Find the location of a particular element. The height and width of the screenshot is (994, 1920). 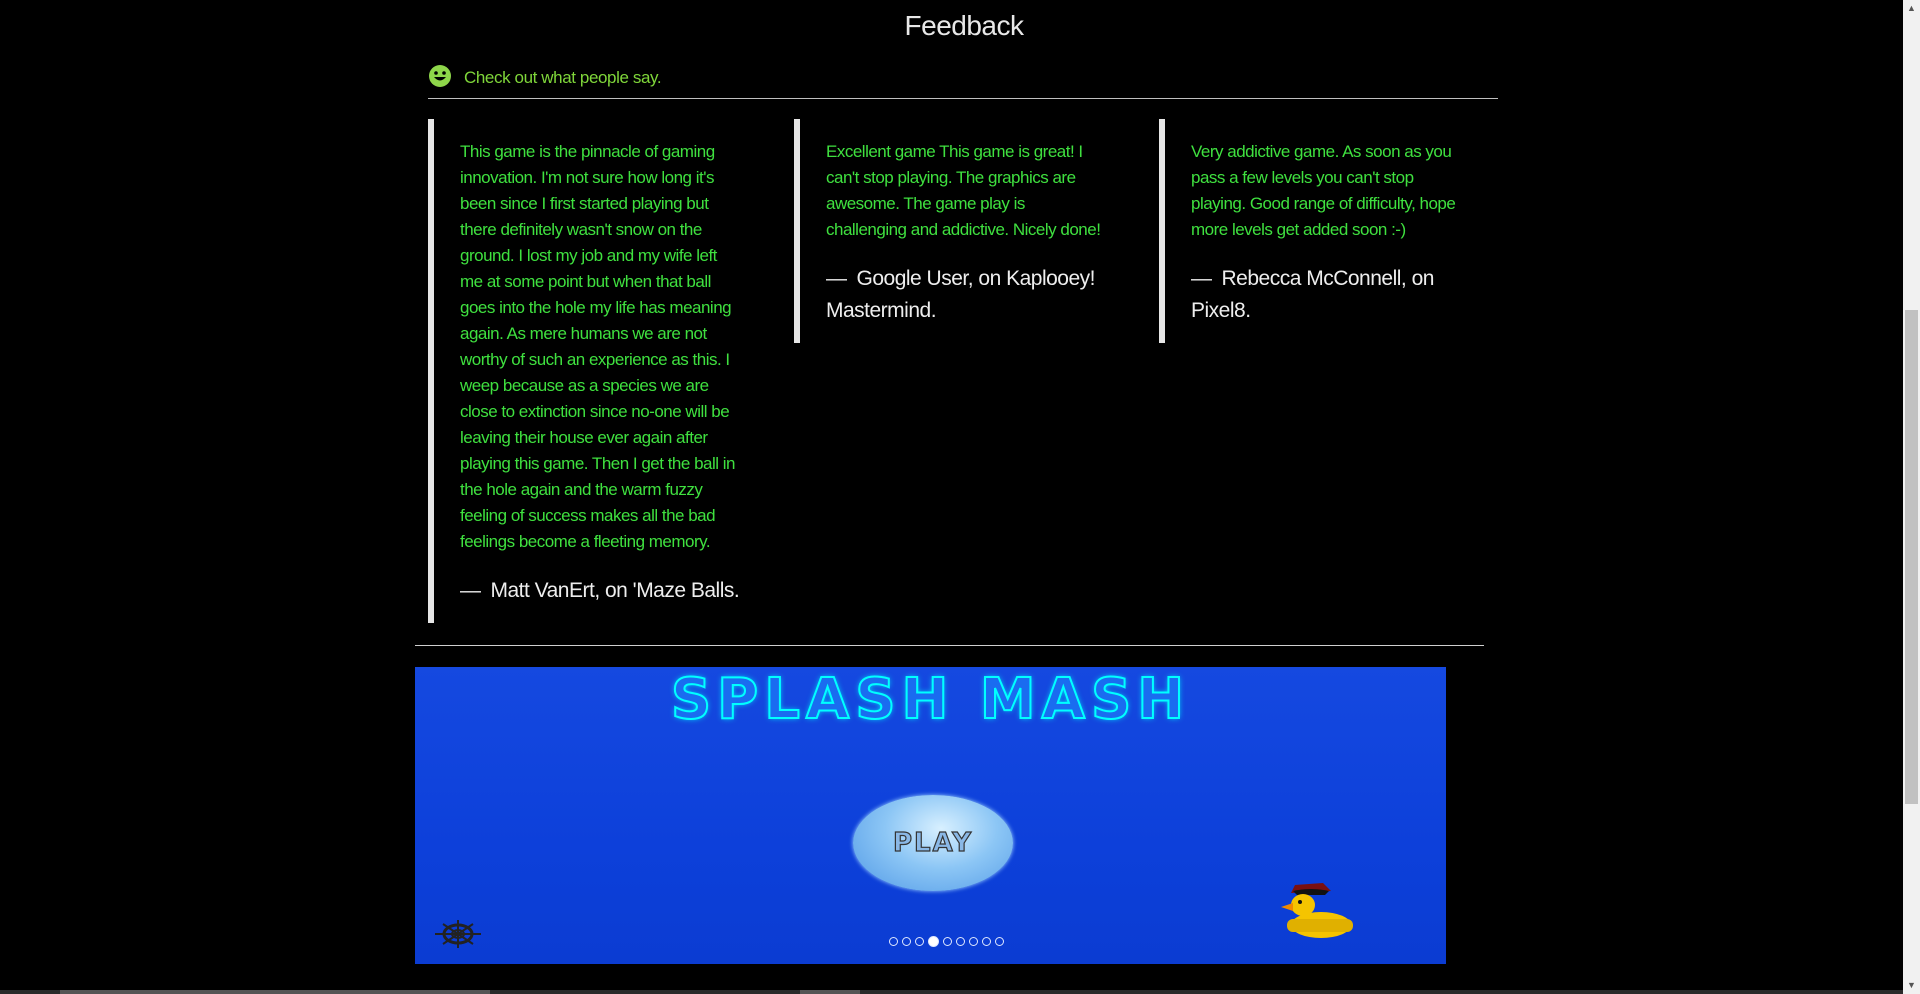

feedback-subhead: Check out what people say. is located at coordinates (963, 79).